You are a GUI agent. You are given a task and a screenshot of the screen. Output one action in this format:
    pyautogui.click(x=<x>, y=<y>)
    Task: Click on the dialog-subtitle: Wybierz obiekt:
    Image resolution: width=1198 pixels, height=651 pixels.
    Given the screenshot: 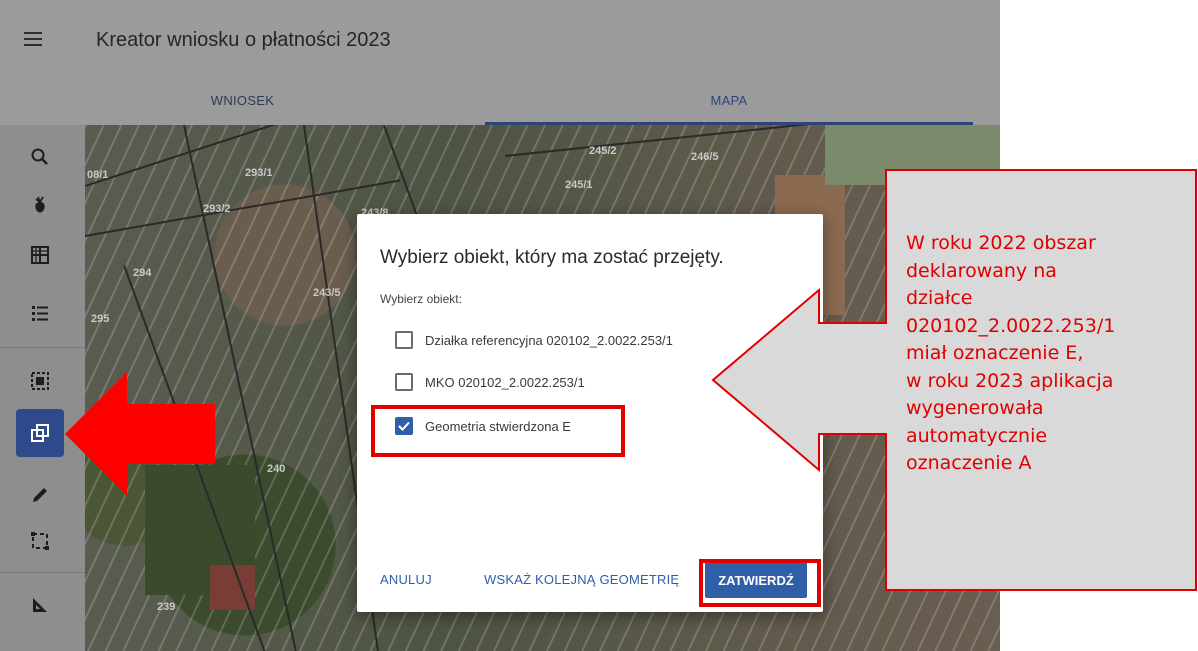 What is the action you would take?
    pyautogui.click(x=421, y=299)
    